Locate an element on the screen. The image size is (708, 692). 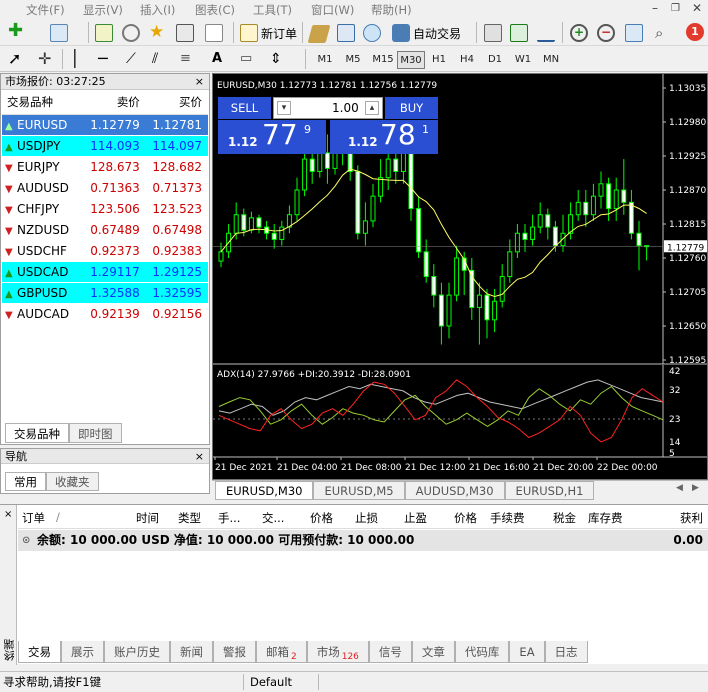
terminal-tab: EA is located at coordinates (527, 652).